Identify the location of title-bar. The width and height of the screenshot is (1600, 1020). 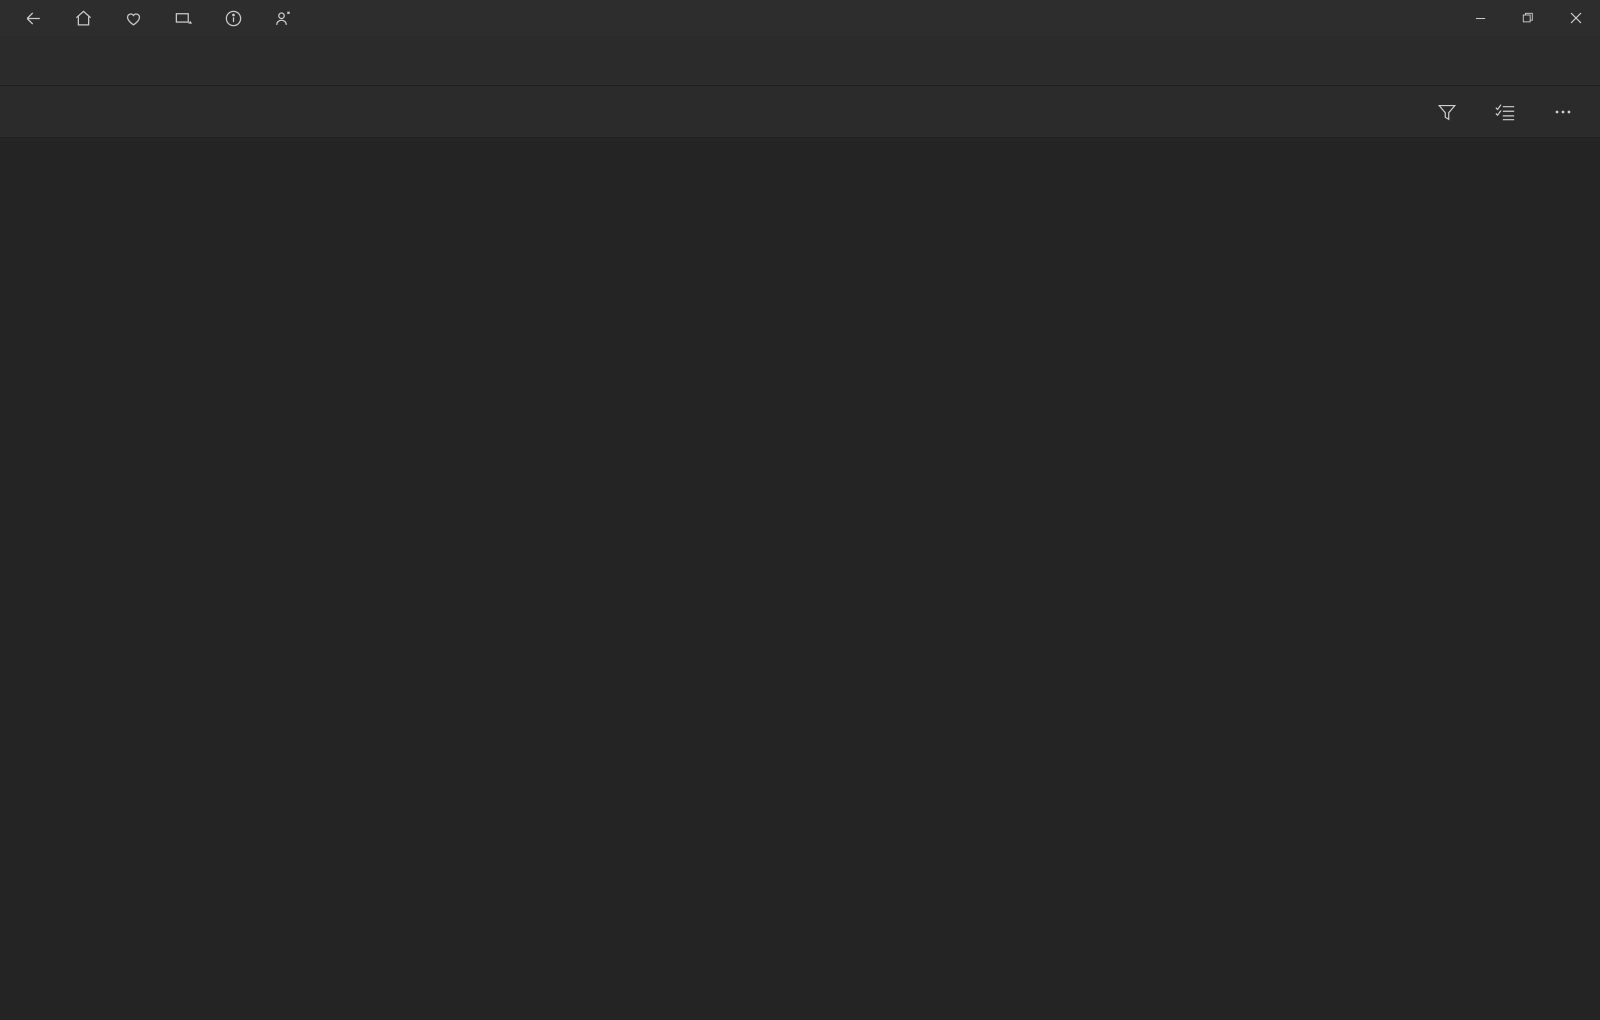
(800, 18).